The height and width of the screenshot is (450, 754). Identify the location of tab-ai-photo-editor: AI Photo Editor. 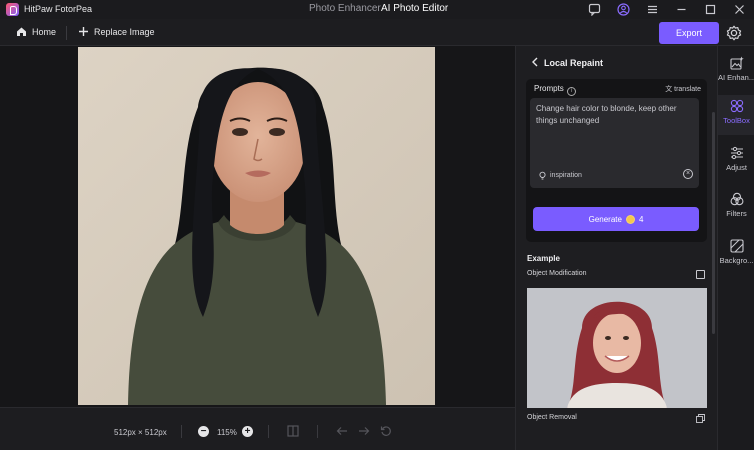
(414, 8).